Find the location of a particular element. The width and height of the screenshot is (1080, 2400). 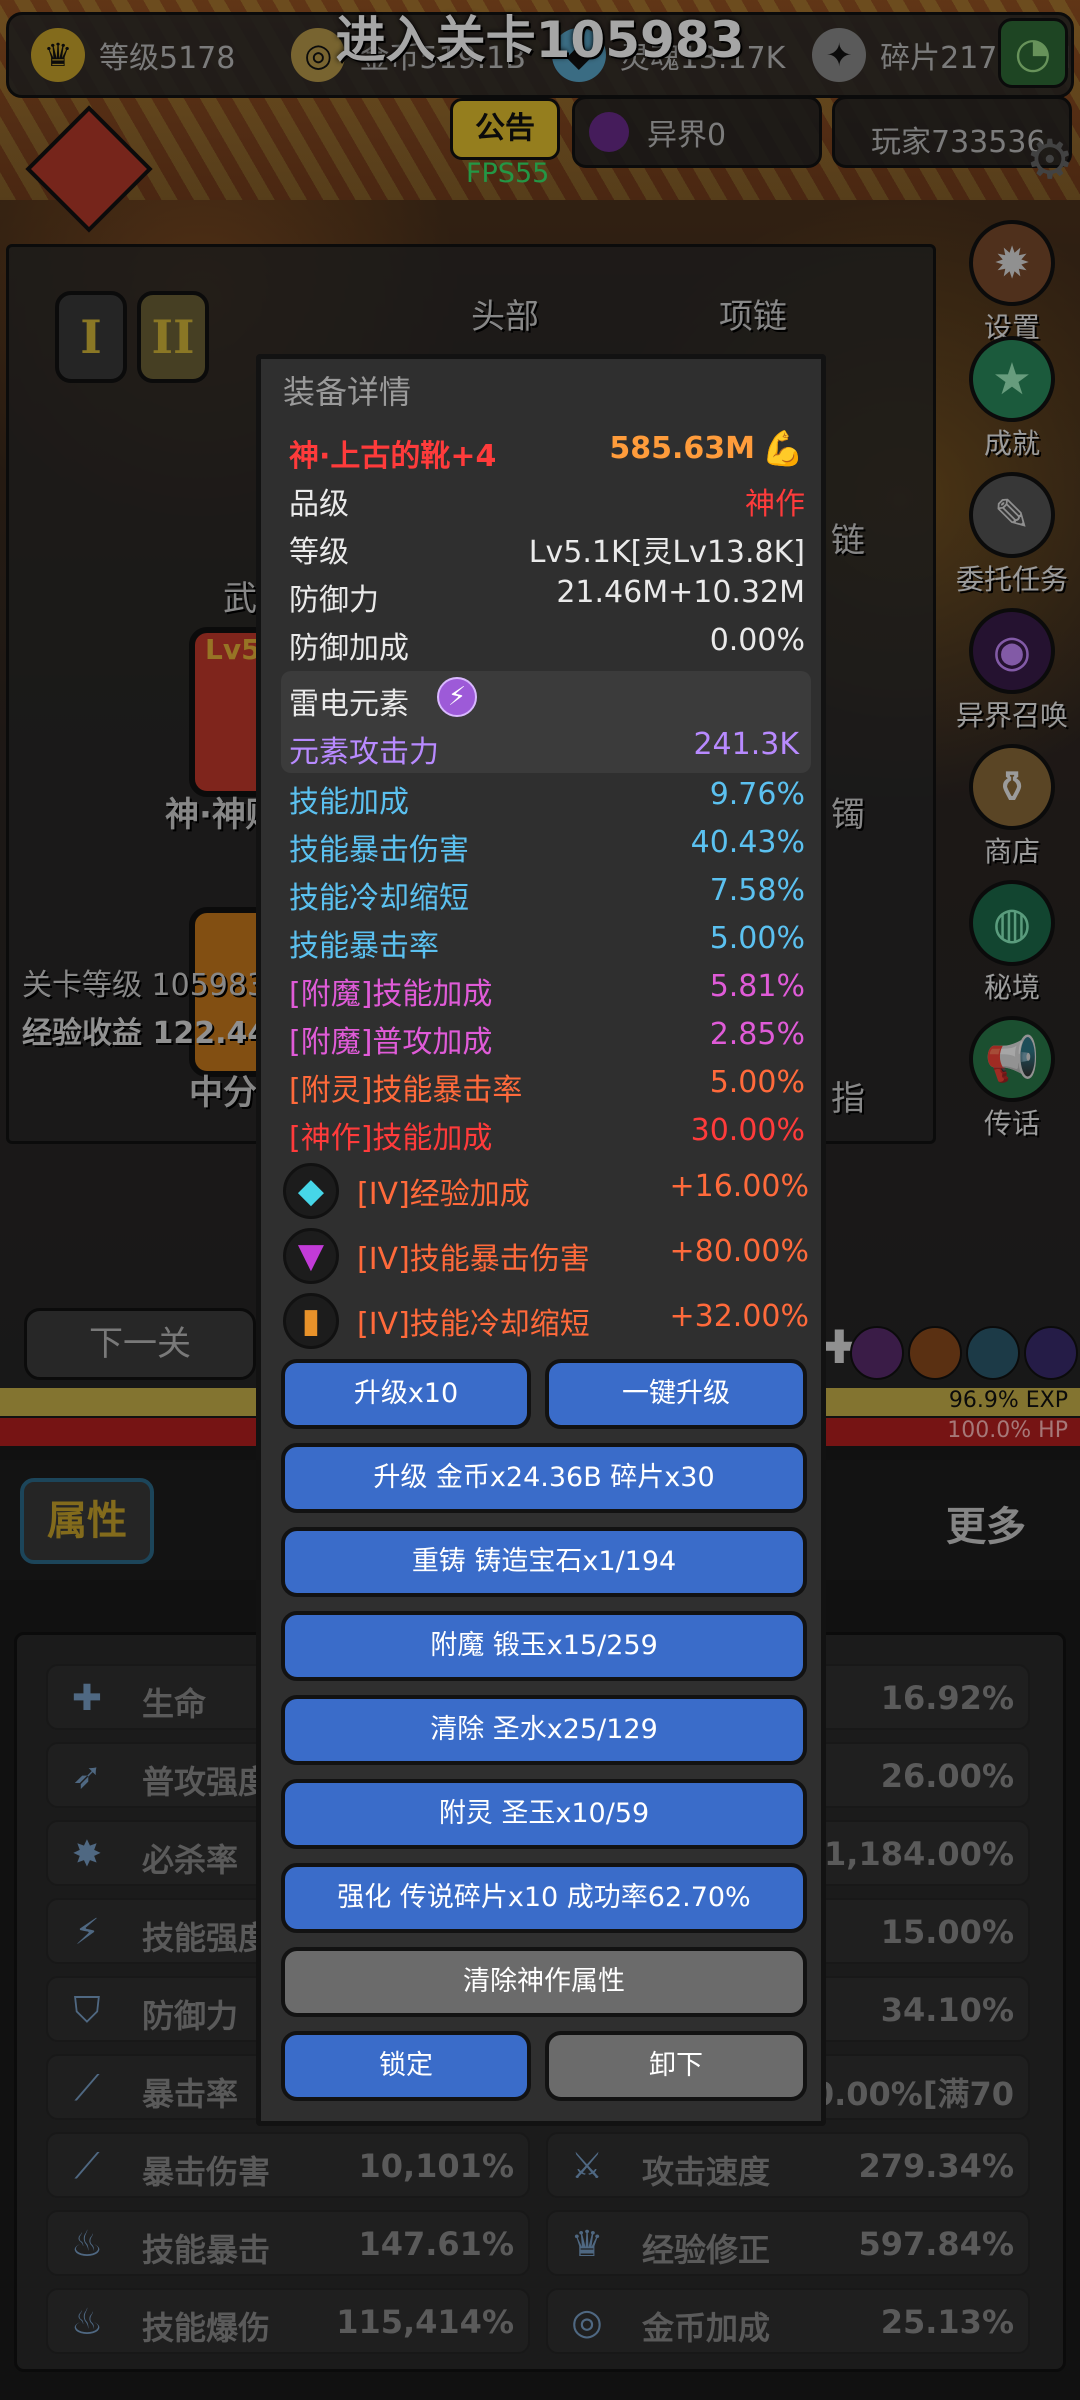

bonus-label: 技能暴击伤害 is located at coordinates (379, 850).